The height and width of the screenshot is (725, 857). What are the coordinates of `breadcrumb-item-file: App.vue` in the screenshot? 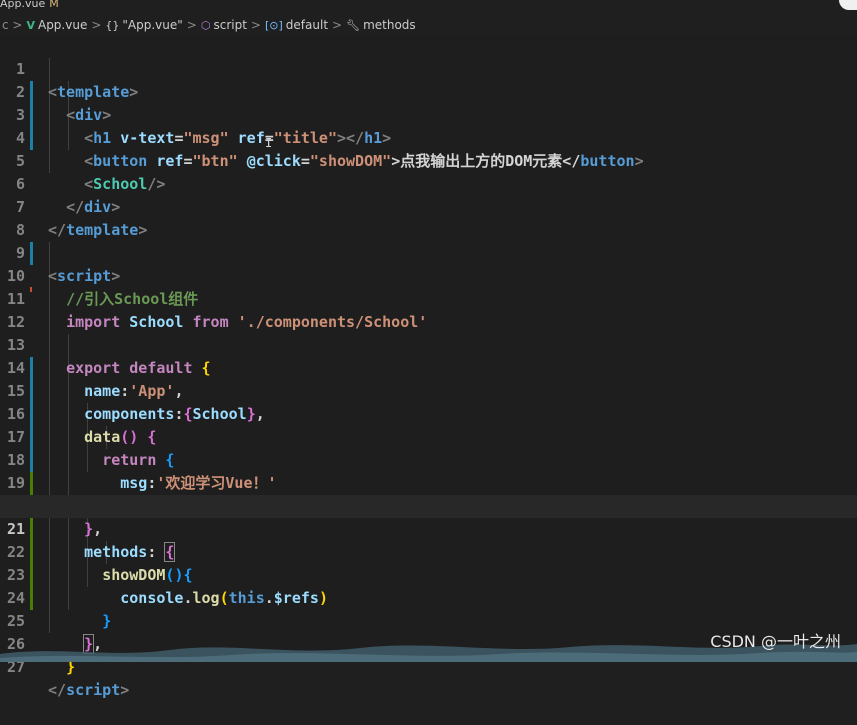 It's located at (62, 25).